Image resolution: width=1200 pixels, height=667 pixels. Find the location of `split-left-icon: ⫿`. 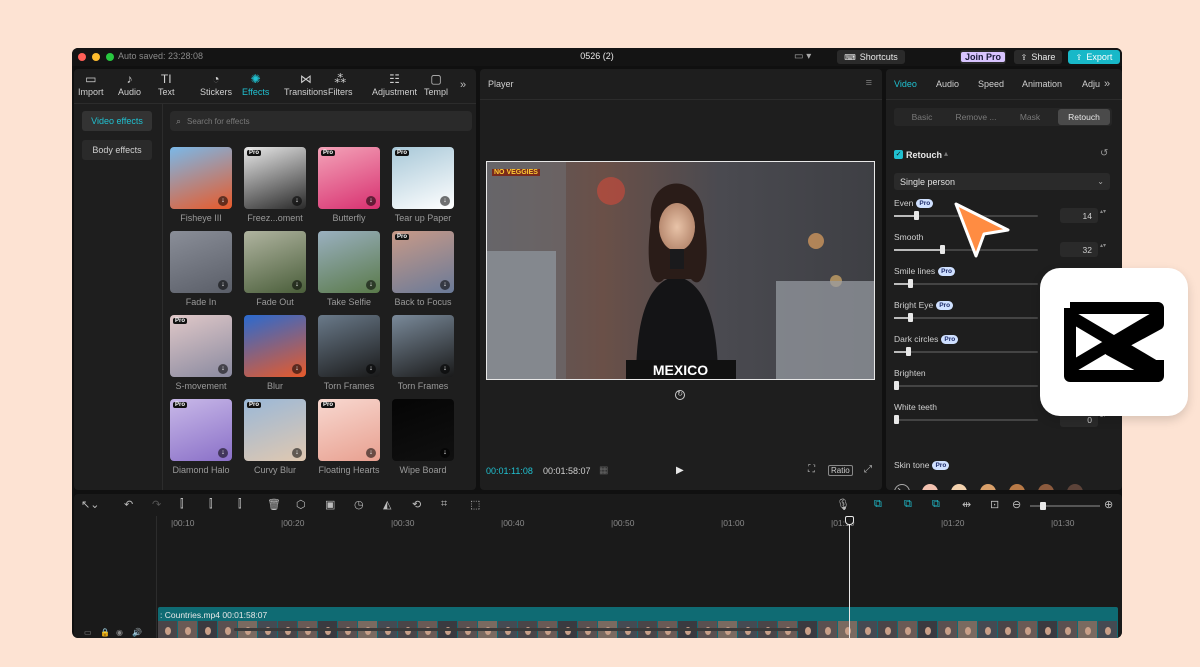

split-left-icon: ⫿ is located at coordinates (211, 504).